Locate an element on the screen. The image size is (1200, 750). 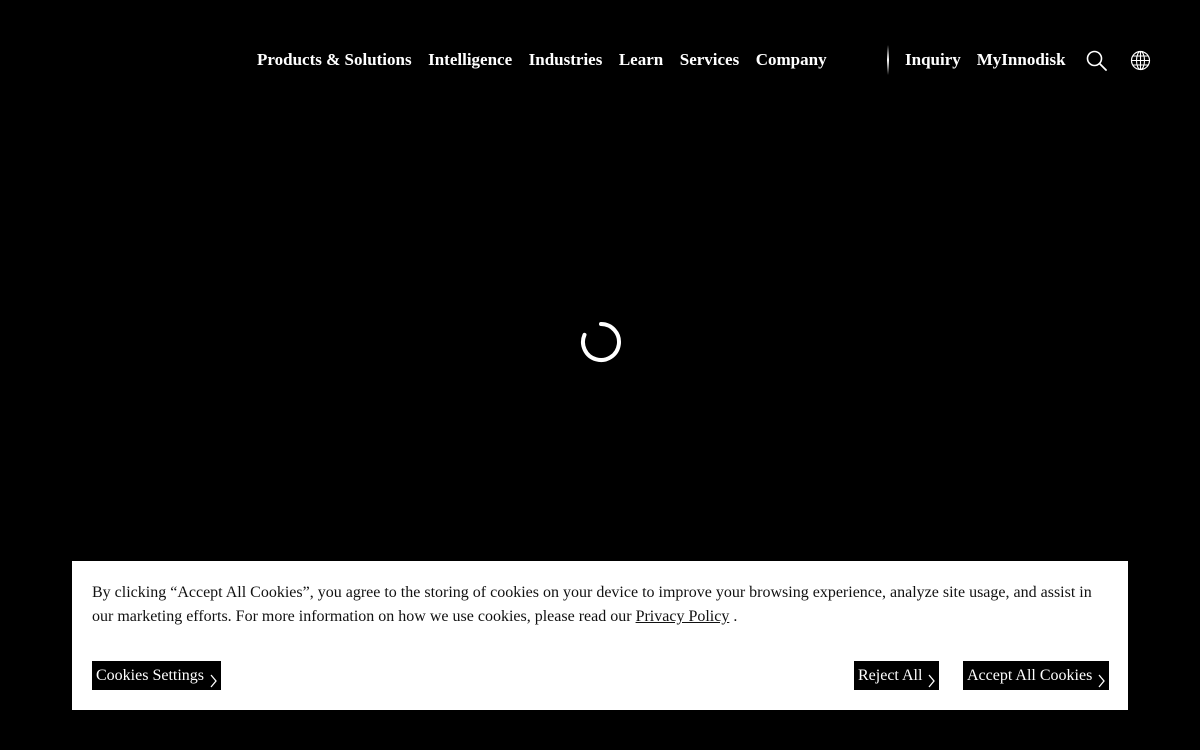
cookies-settings-label: Cookies Settings is located at coordinates (150, 675).